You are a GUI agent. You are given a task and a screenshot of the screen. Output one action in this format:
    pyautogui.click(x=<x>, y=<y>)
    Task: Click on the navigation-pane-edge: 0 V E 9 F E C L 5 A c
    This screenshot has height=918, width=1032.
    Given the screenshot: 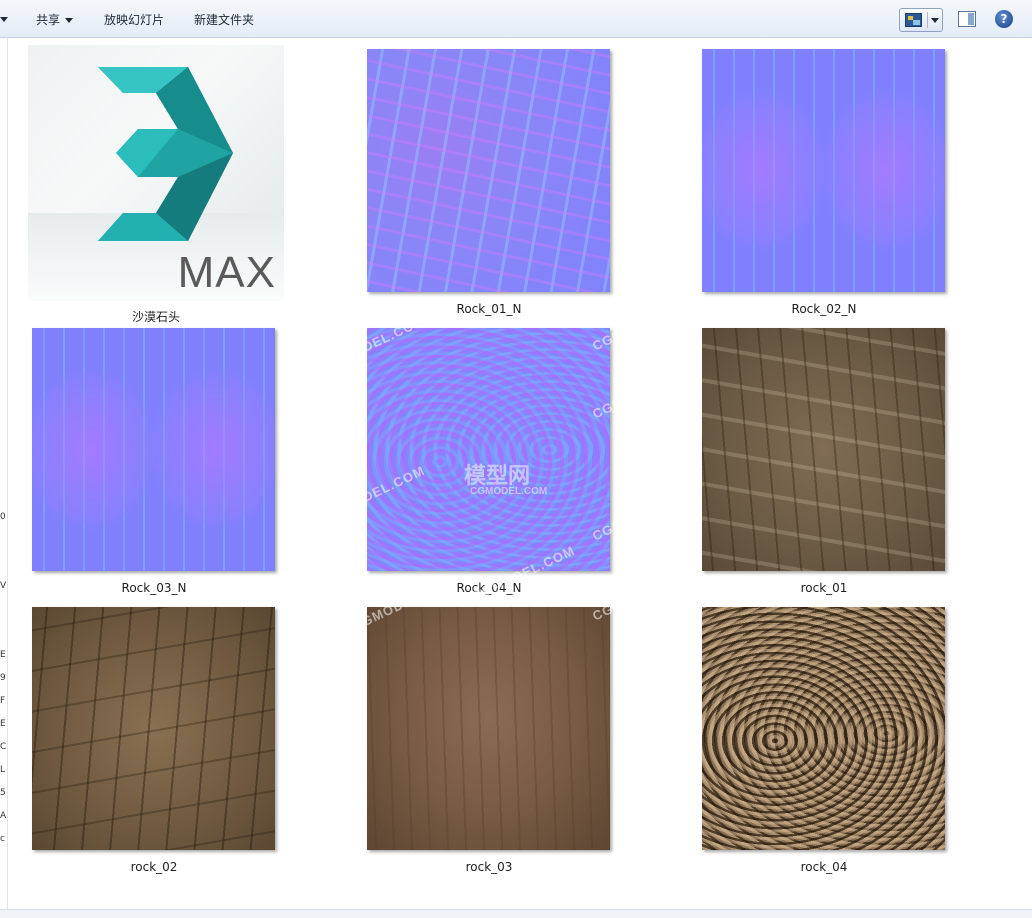 What is the action you would take?
    pyautogui.click(x=4, y=477)
    